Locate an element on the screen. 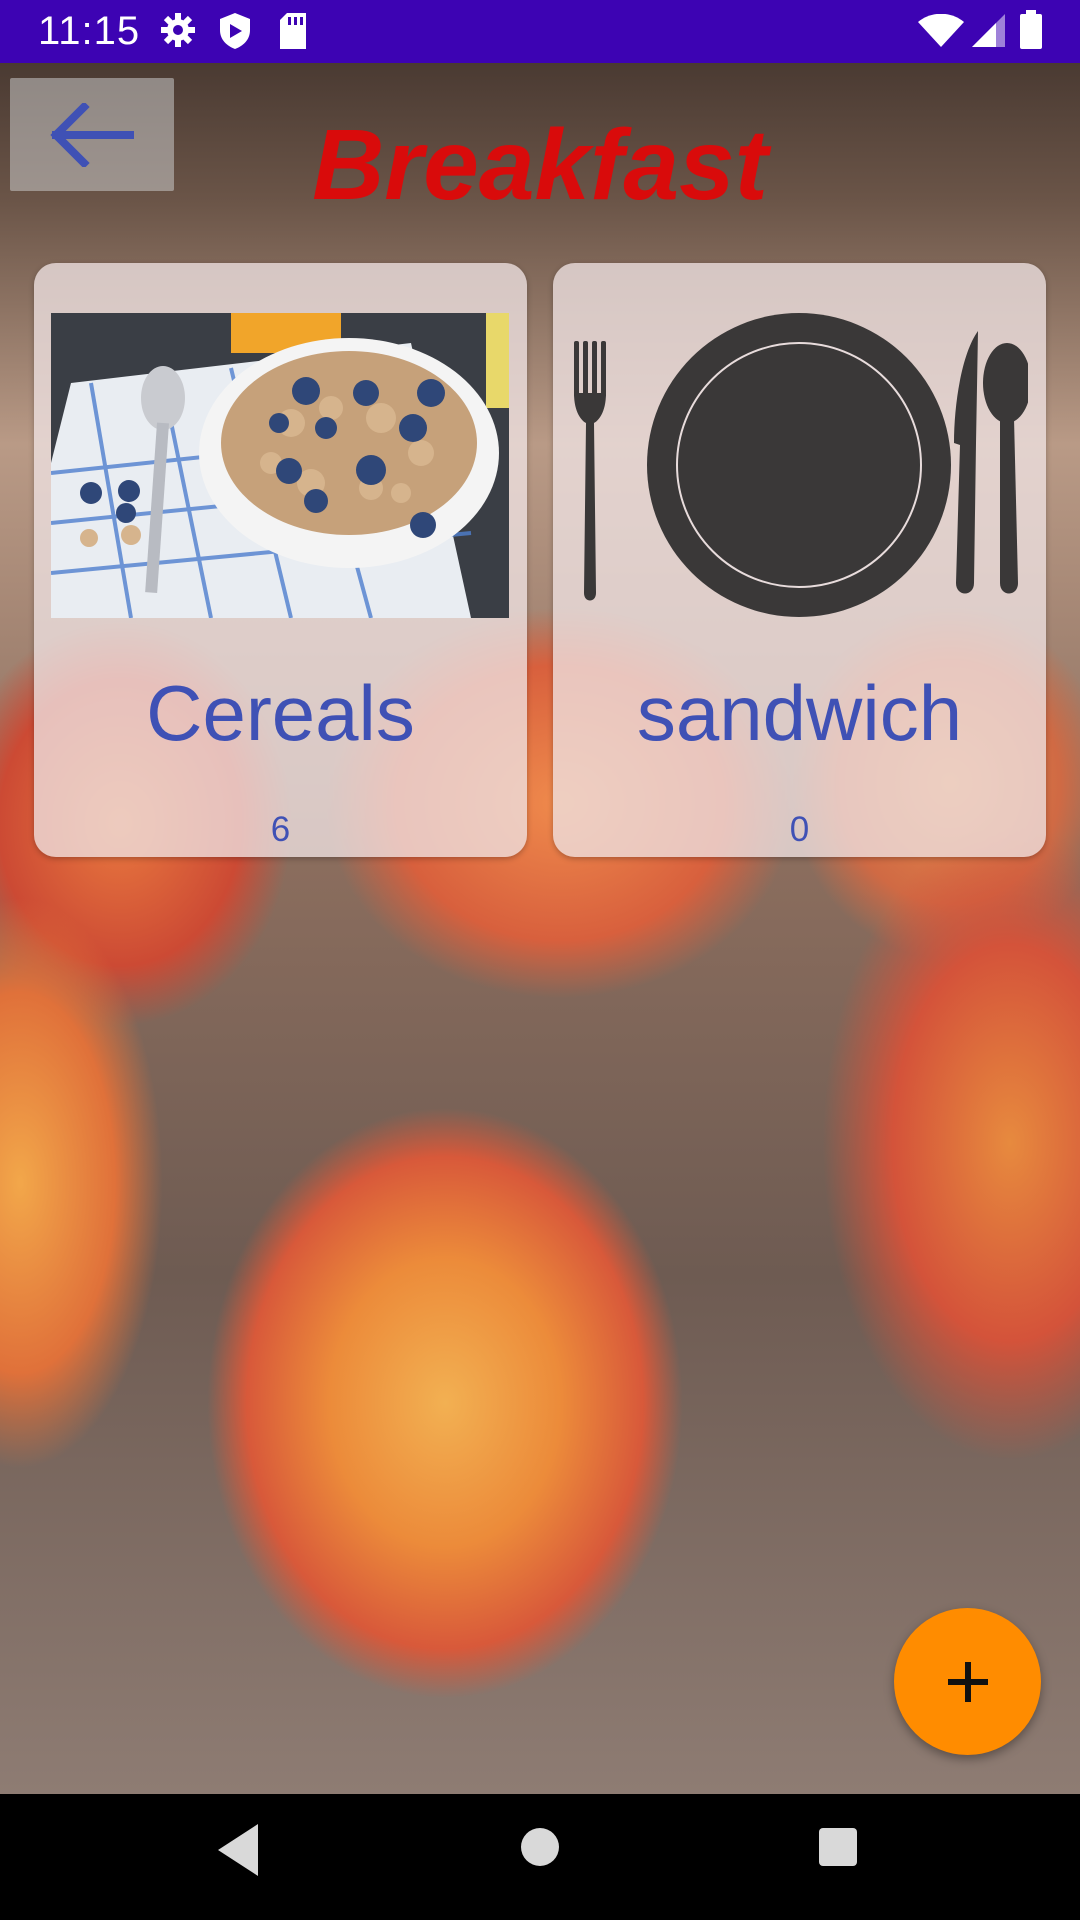  add-button is located at coordinates (967, 1681).